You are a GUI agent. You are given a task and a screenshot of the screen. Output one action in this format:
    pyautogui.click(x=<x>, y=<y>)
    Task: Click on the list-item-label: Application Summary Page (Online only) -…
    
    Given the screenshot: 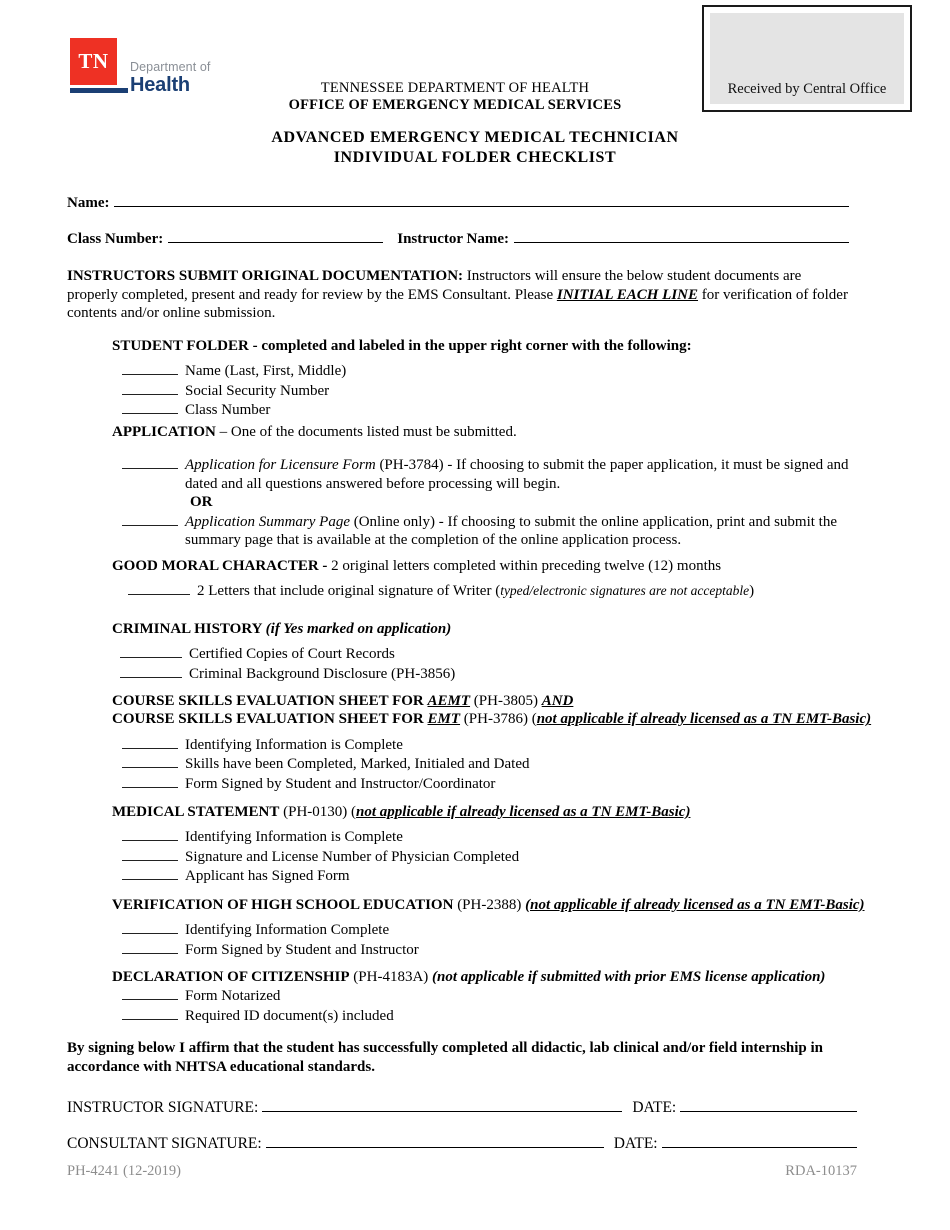 What is the action you would take?
    pyautogui.click(x=517, y=531)
    